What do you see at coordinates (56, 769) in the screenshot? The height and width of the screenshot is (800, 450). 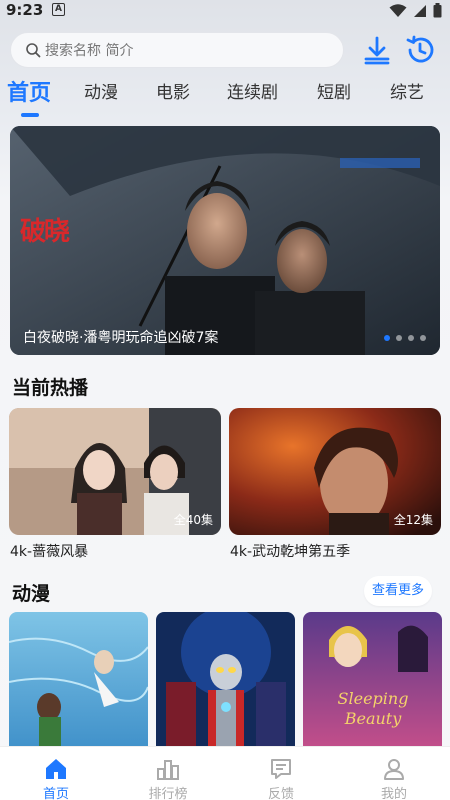 I see `home-icon` at bounding box center [56, 769].